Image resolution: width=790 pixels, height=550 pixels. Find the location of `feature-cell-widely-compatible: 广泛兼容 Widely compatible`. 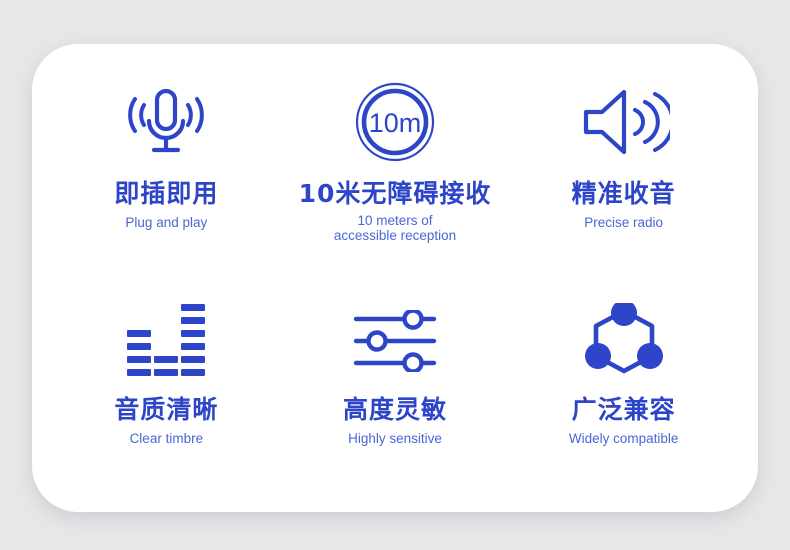

feature-cell-widely-compatible: 广泛兼容 Widely compatible is located at coordinates (623, 383).